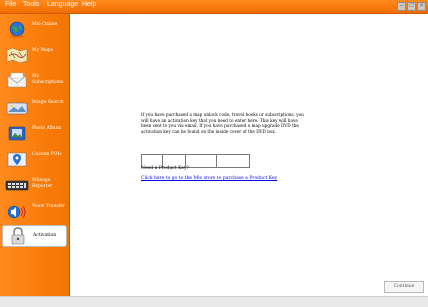 This screenshot has height=307, width=428. I want to click on continue-button: Continue, so click(404, 287).